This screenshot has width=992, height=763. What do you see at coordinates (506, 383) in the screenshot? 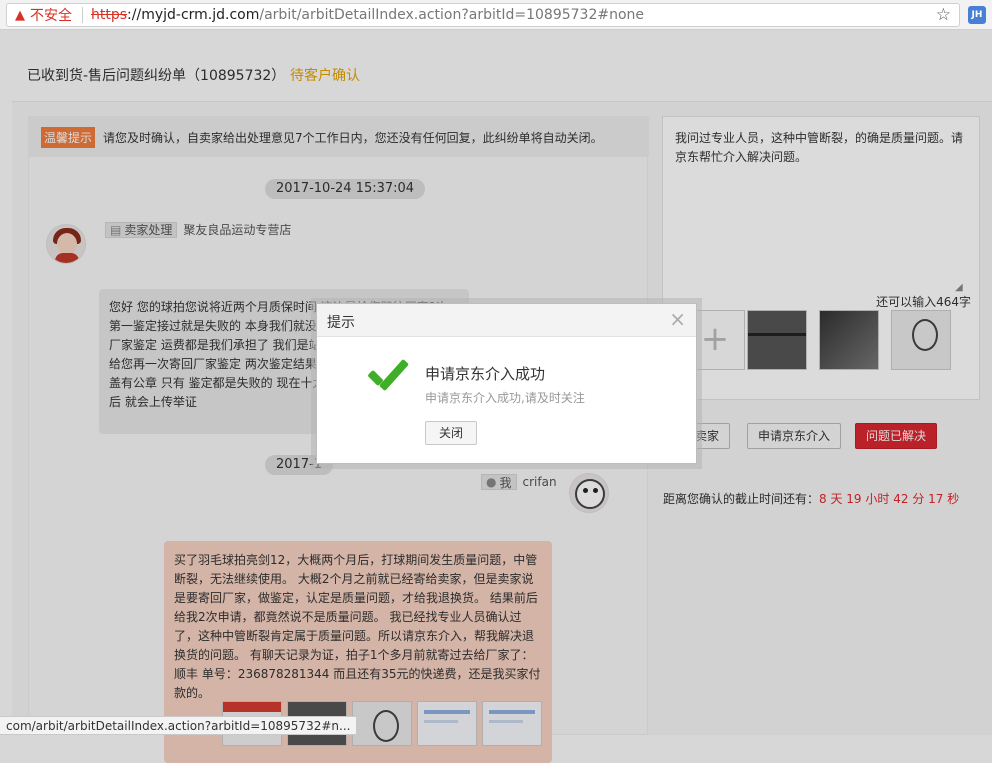
I see `success-dialog: 提示 × 申请京东介入成功 申请京东介入成功,请及时关注 关闭` at bounding box center [506, 383].